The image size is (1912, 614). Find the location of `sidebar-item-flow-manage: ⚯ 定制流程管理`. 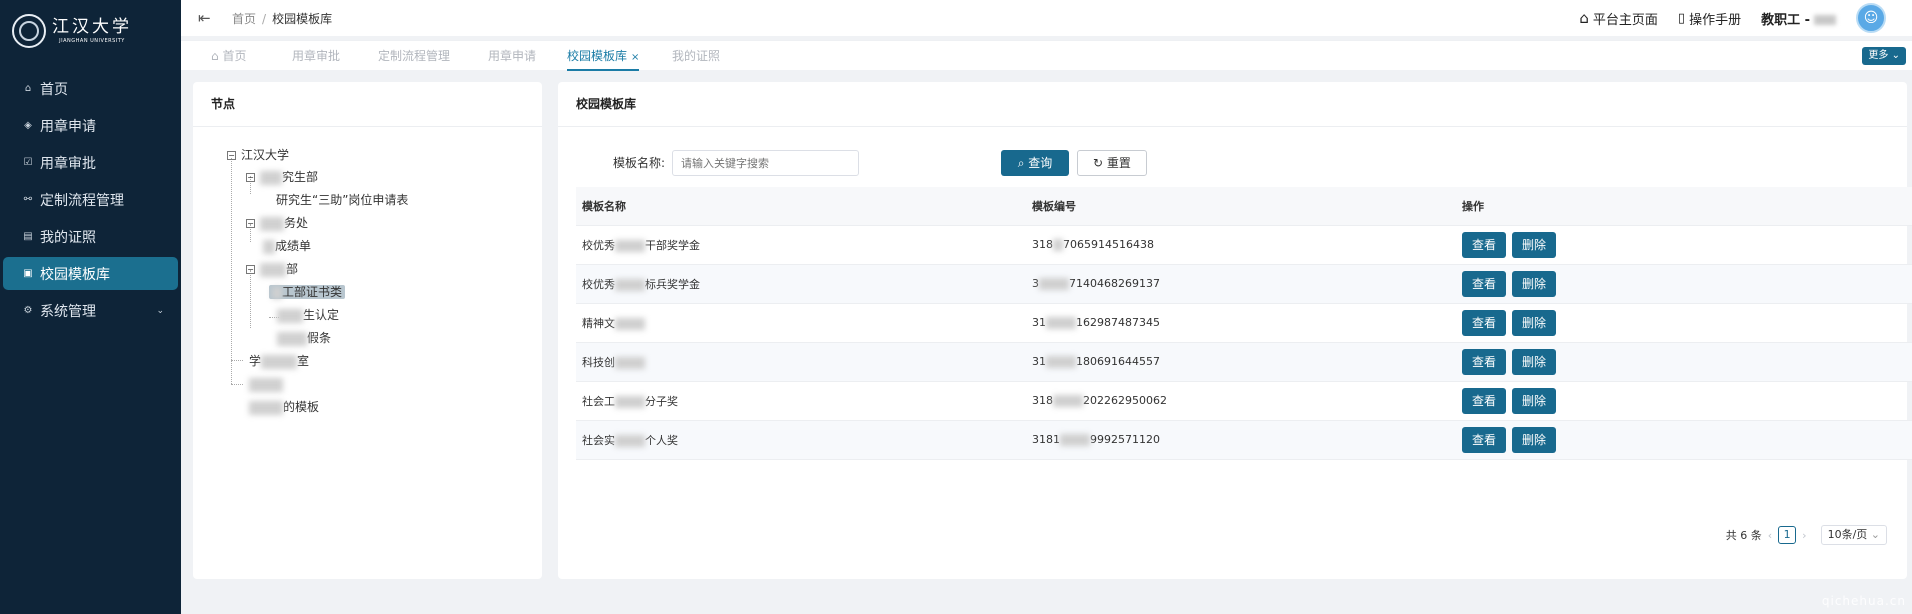

sidebar-item-flow-manage: ⚯ 定制流程管理 is located at coordinates (90, 199).